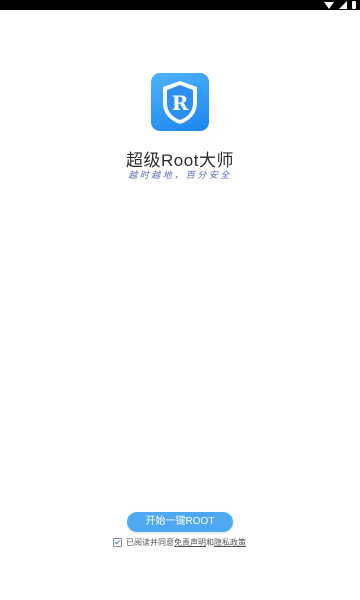 The width and height of the screenshot is (360, 600). What do you see at coordinates (230, 542) in the screenshot?
I see `privacy-policy-link: 隐私政策` at bounding box center [230, 542].